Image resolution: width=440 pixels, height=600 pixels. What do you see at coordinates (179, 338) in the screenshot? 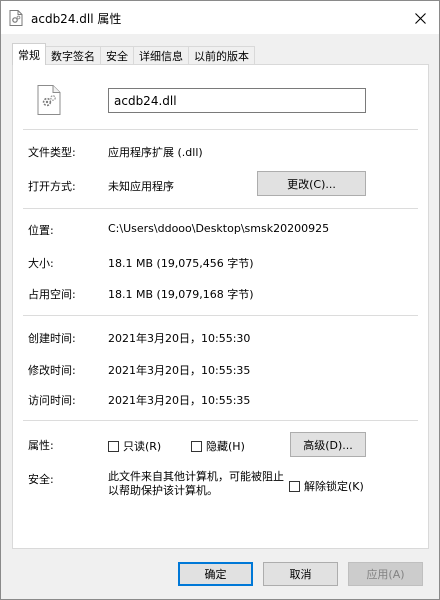
I see `created-value: 2021年3月20日，10:55:30` at bounding box center [179, 338].